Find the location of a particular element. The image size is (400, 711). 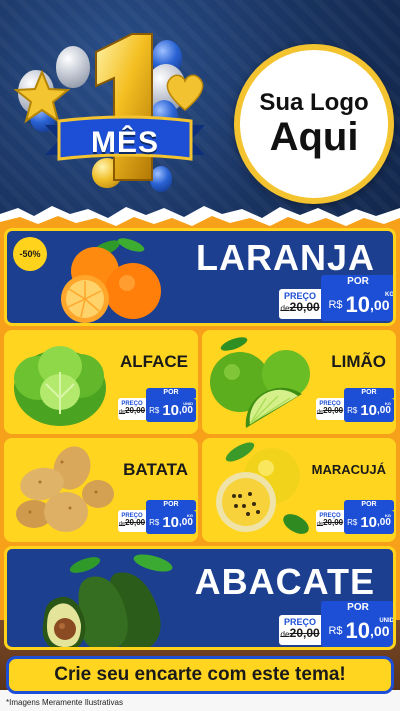

lettuce-icon is located at coordinates (60, 386).